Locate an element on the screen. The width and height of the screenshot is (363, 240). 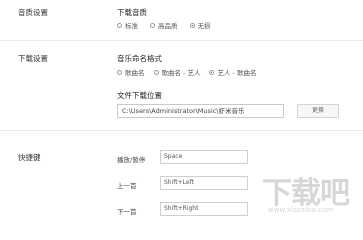
radio-label: 无损 is located at coordinates (204, 26).